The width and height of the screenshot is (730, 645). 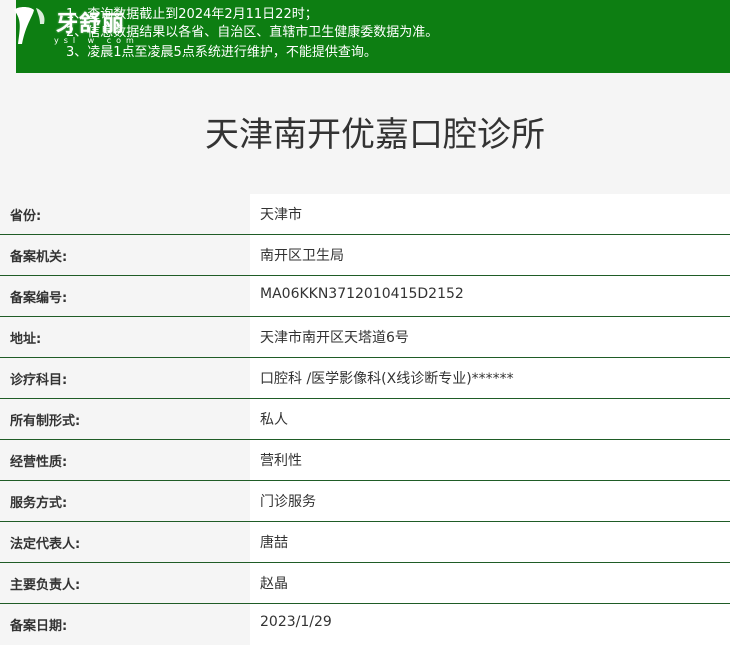 I want to click on legal-representative-value: 唐喆, so click(x=274, y=543).